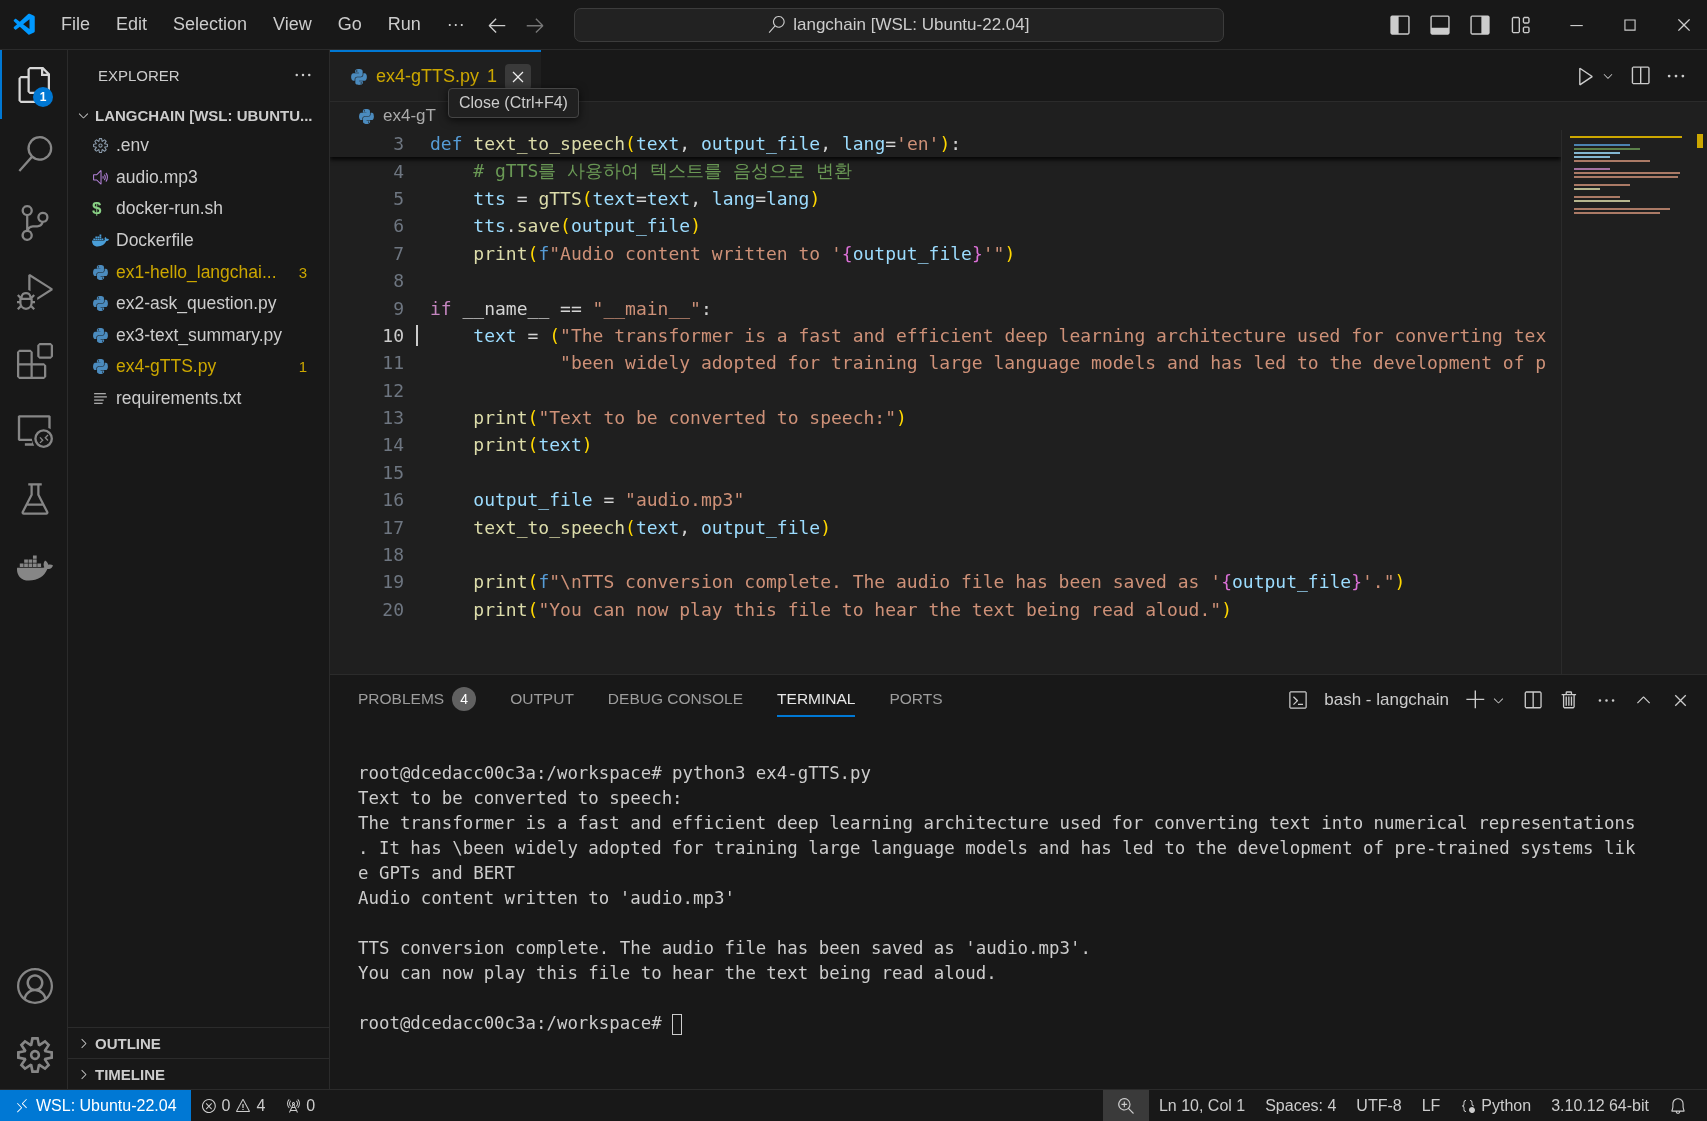  What do you see at coordinates (398, 171) in the screenshot?
I see `line-number: 4` at bounding box center [398, 171].